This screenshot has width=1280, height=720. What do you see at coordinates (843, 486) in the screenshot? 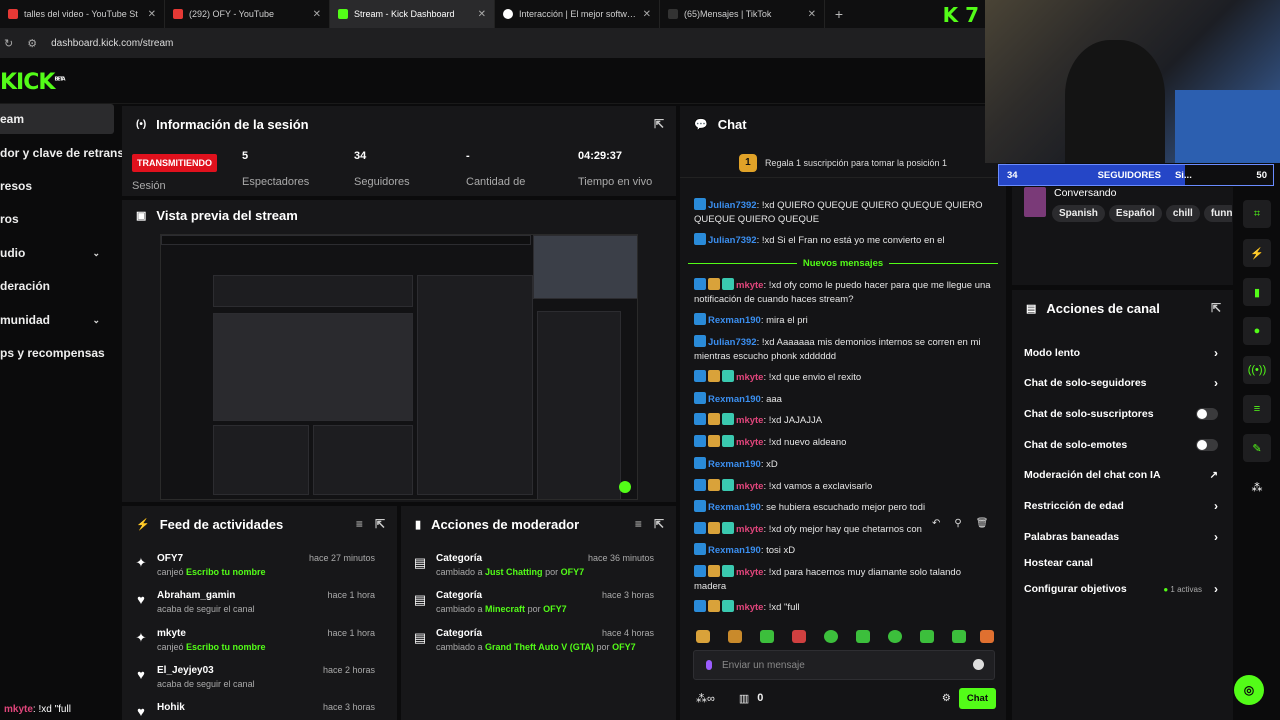
I see `chat-message: mkyte: !xd vamos a exclavisarlo` at bounding box center [843, 486].